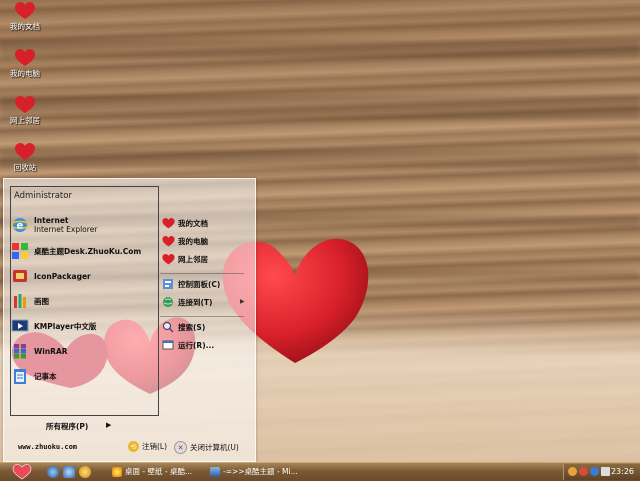 The width and height of the screenshot is (640, 481). What do you see at coordinates (20, 326) in the screenshot?
I see `kmplayer-icon` at bounding box center [20, 326].